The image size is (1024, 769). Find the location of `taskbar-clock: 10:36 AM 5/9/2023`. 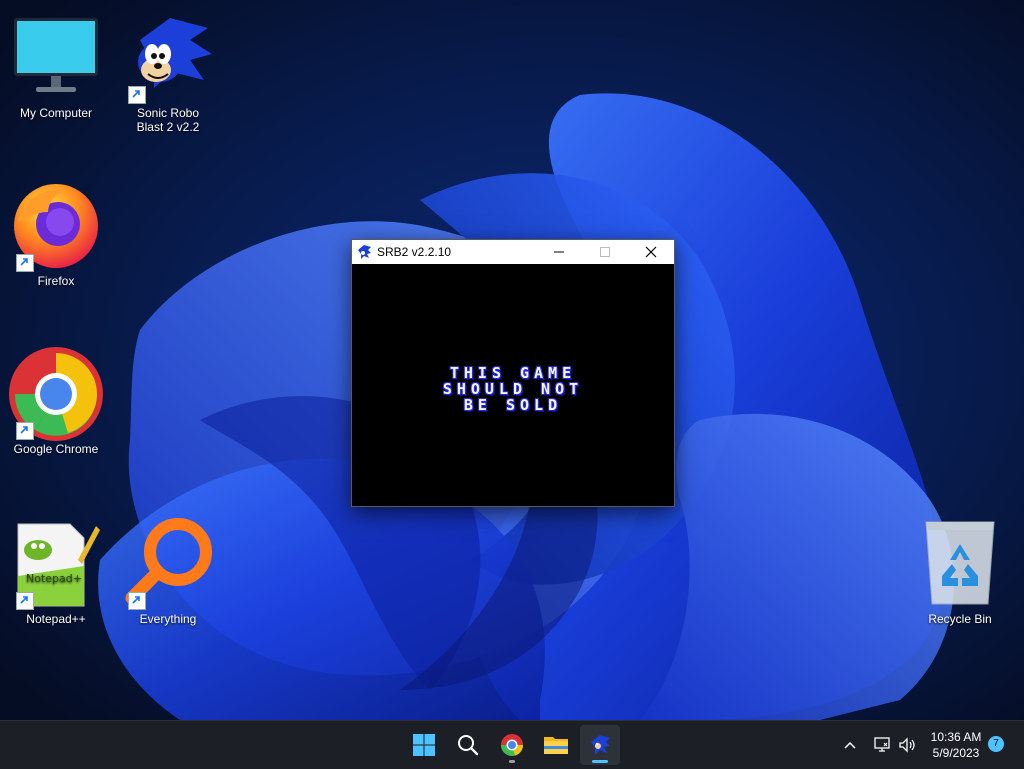

taskbar-clock: 10:36 AM 5/9/2023 is located at coordinates (956, 745).